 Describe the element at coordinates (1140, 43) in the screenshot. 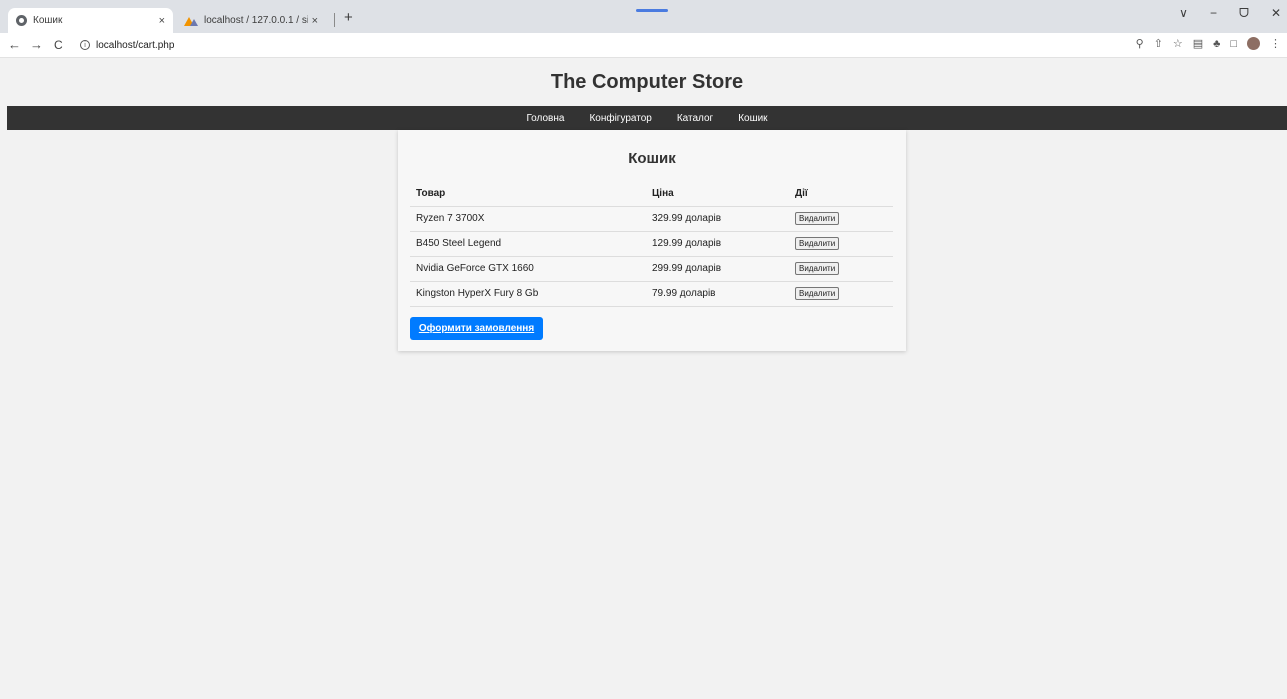

I see `zoom-icon: ⚲` at that location.